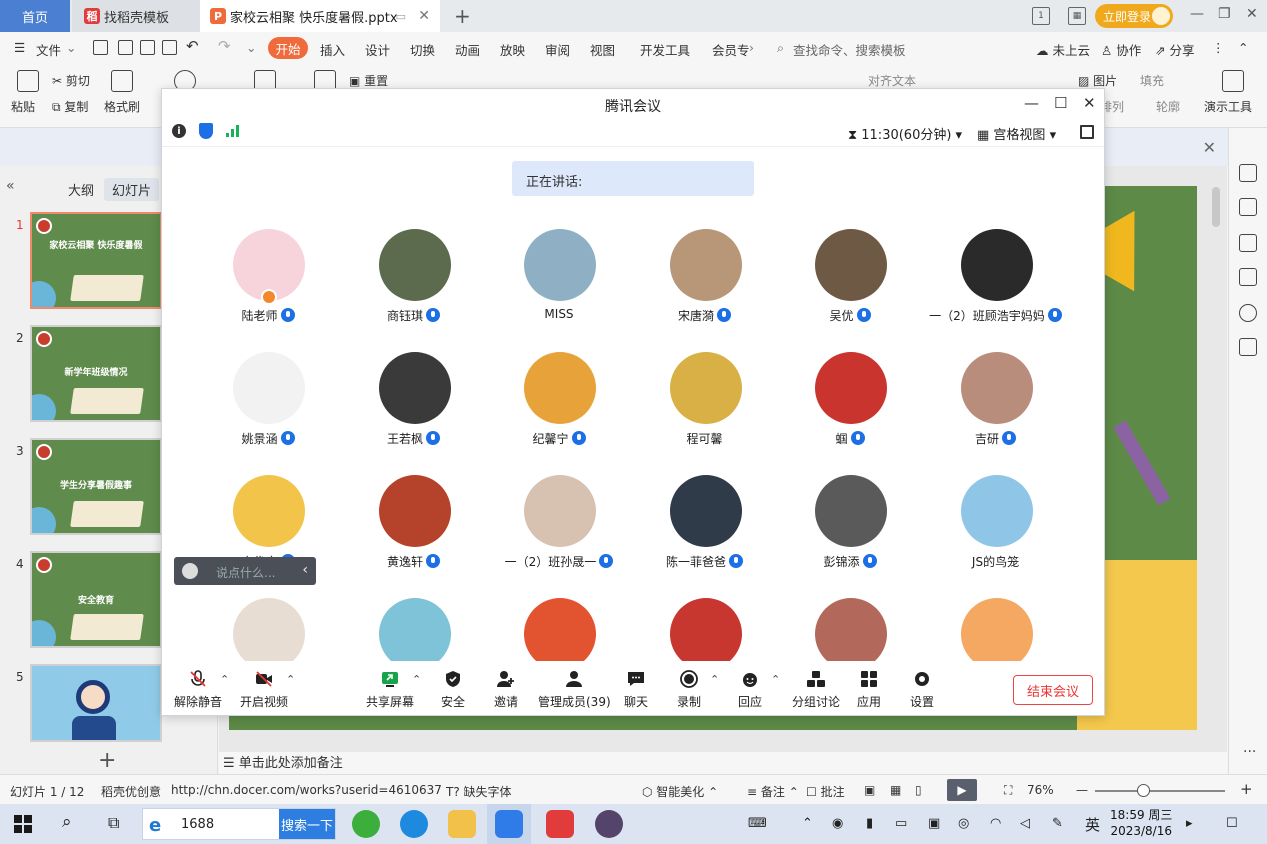  What do you see at coordinates (825, 791) in the screenshot?
I see `comments-button: ☐ 批注` at bounding box center [825, 791].